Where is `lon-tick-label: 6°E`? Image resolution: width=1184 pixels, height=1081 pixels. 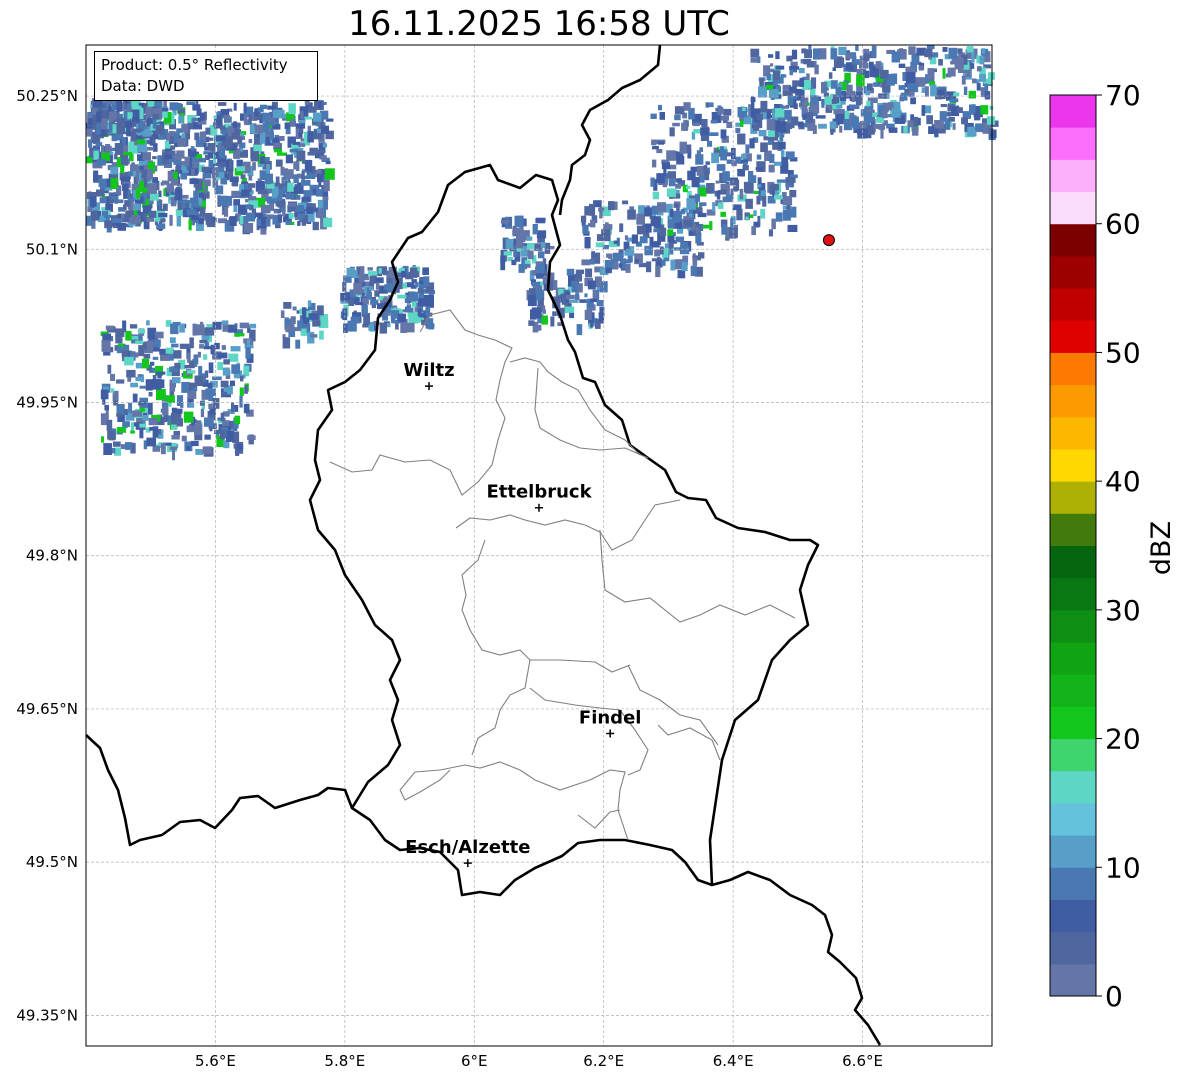
lon-tick-label: 6°E is located at coordinates (474, 1061).